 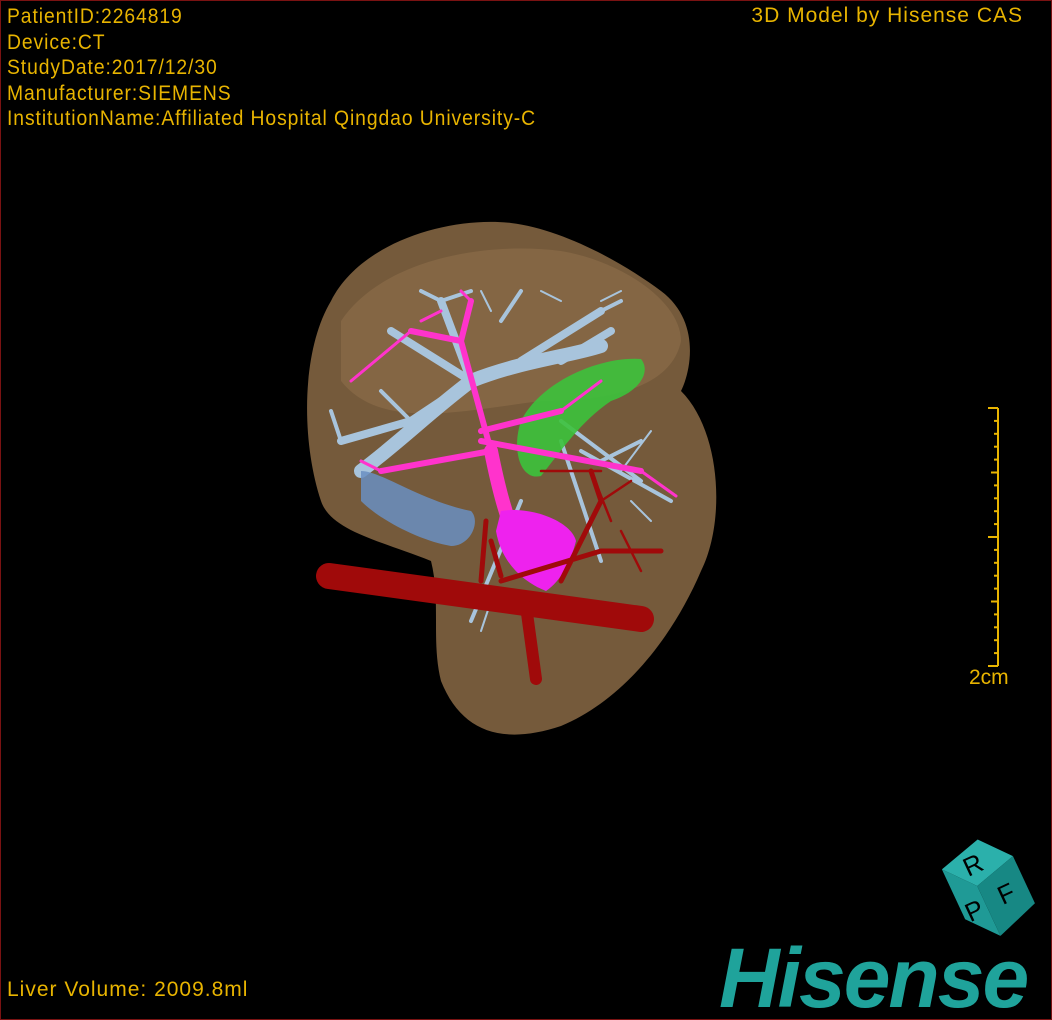 What do you see at coordinates (56, 42) in the screenshot?
I see `device: Device:CT` at bounding box center [56, 42].